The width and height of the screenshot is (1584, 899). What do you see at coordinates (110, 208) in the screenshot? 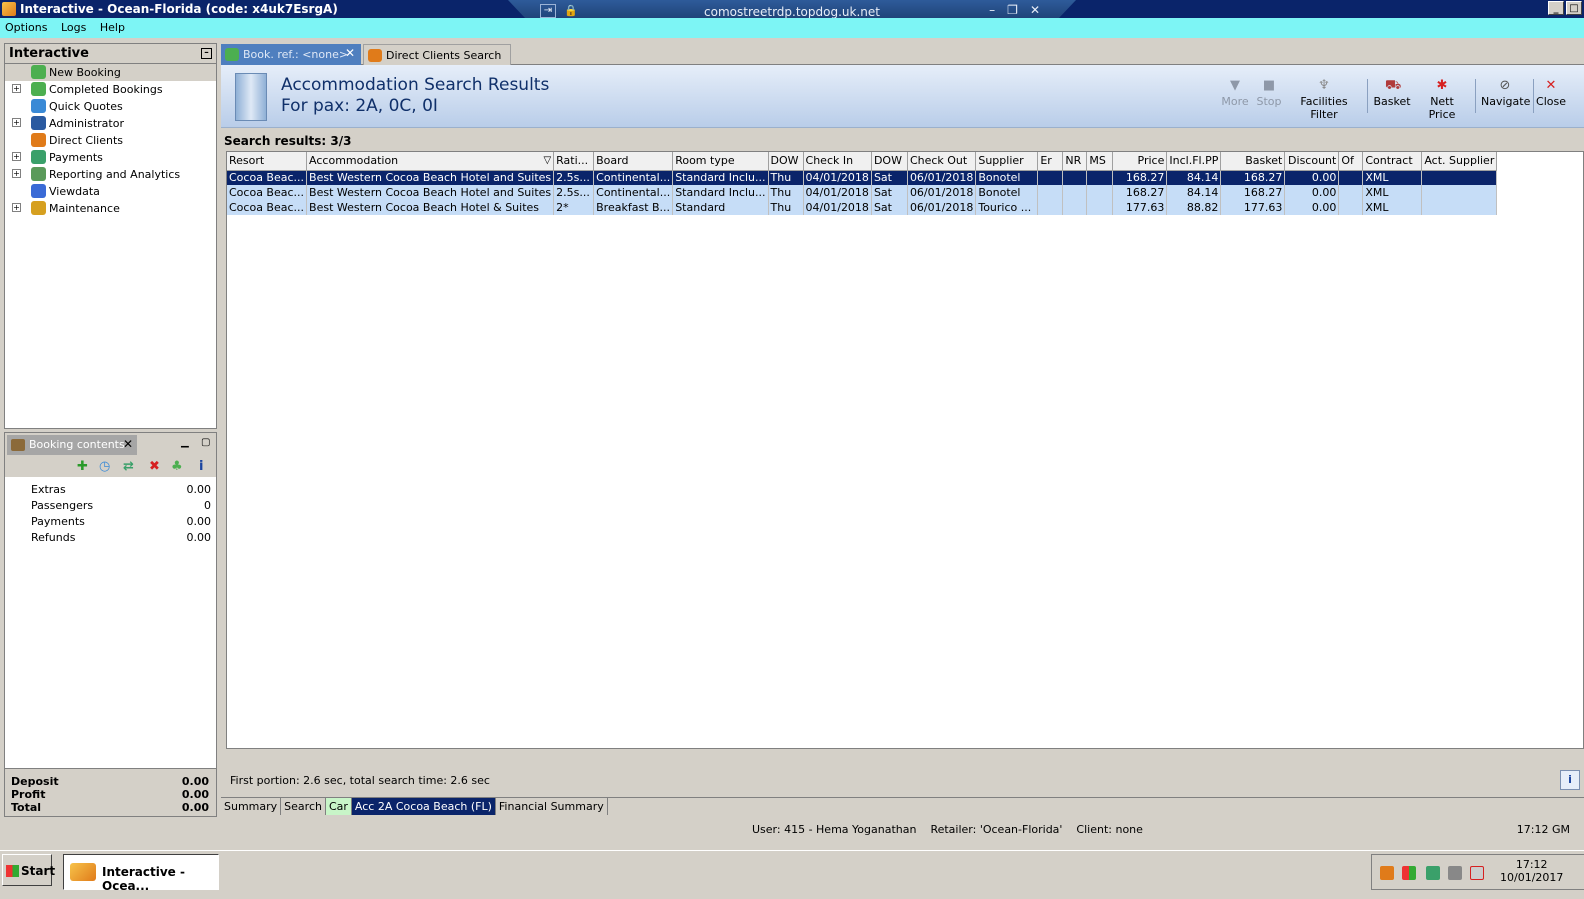
I see `nav-item-maintenance: + Maintenance` at bounding box center [110, 208].